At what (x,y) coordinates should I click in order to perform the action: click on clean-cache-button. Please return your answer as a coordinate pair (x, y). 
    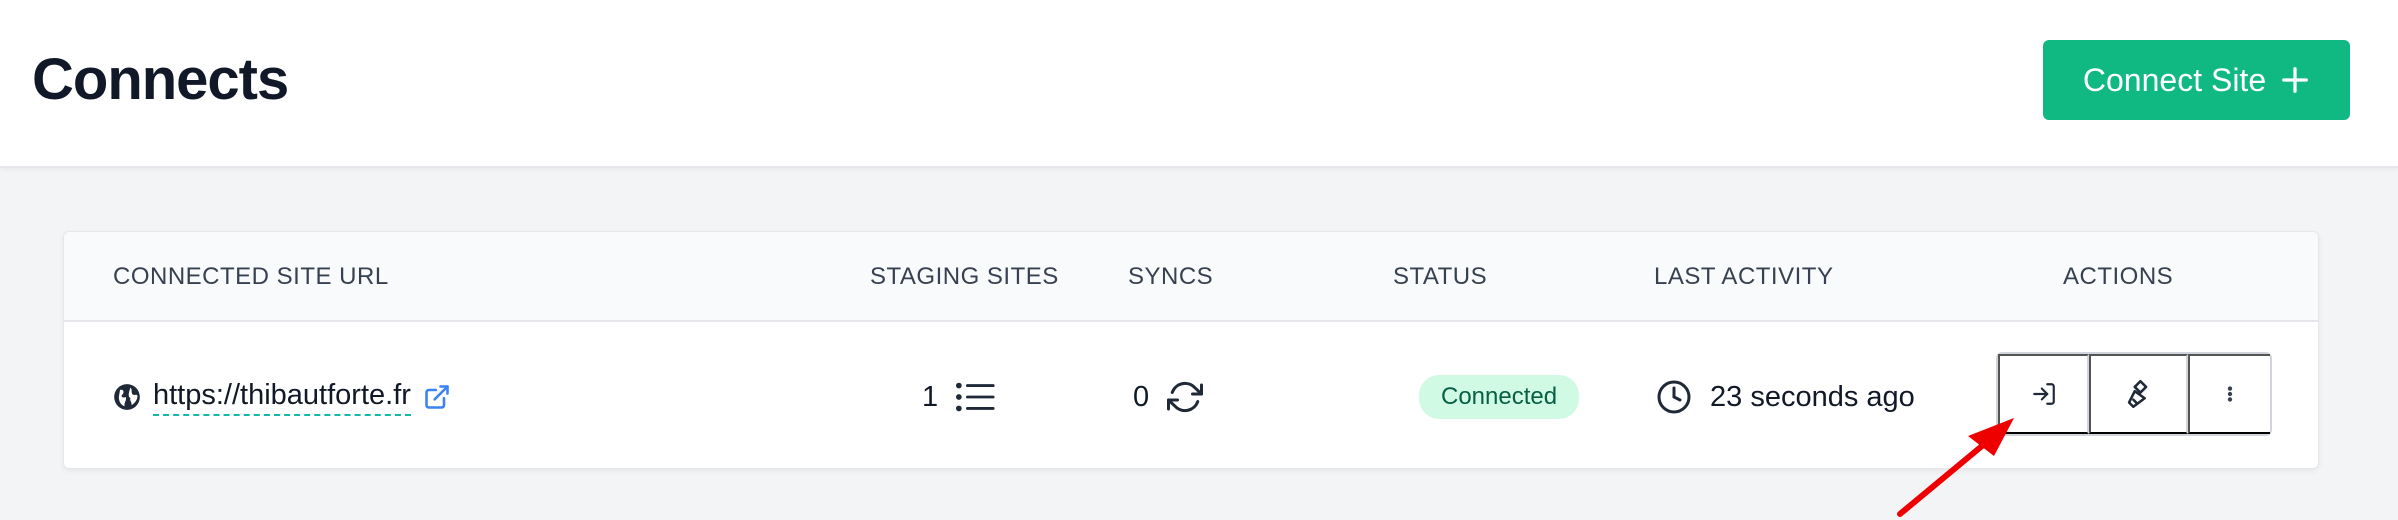
    Looking at the image, I should click on (2138, 394).